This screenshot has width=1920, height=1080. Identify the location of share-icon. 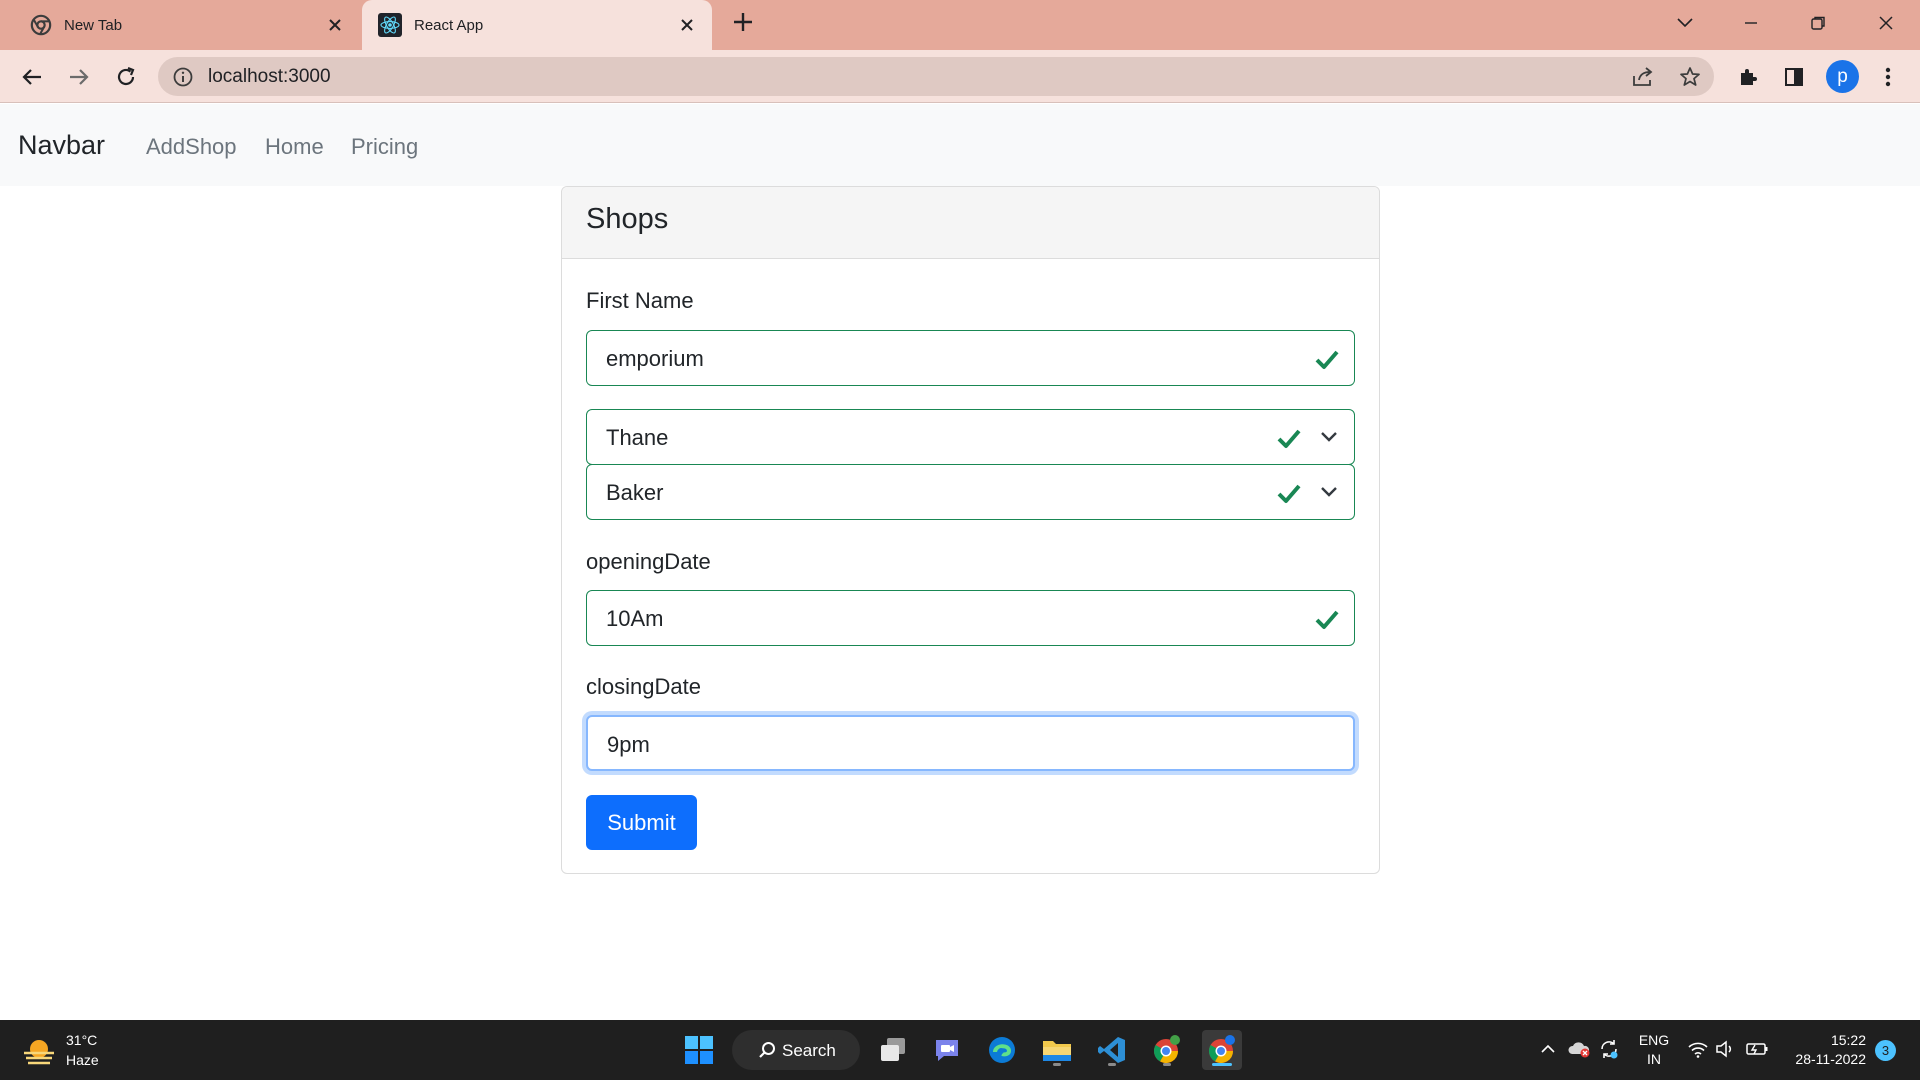
(1643, 77).